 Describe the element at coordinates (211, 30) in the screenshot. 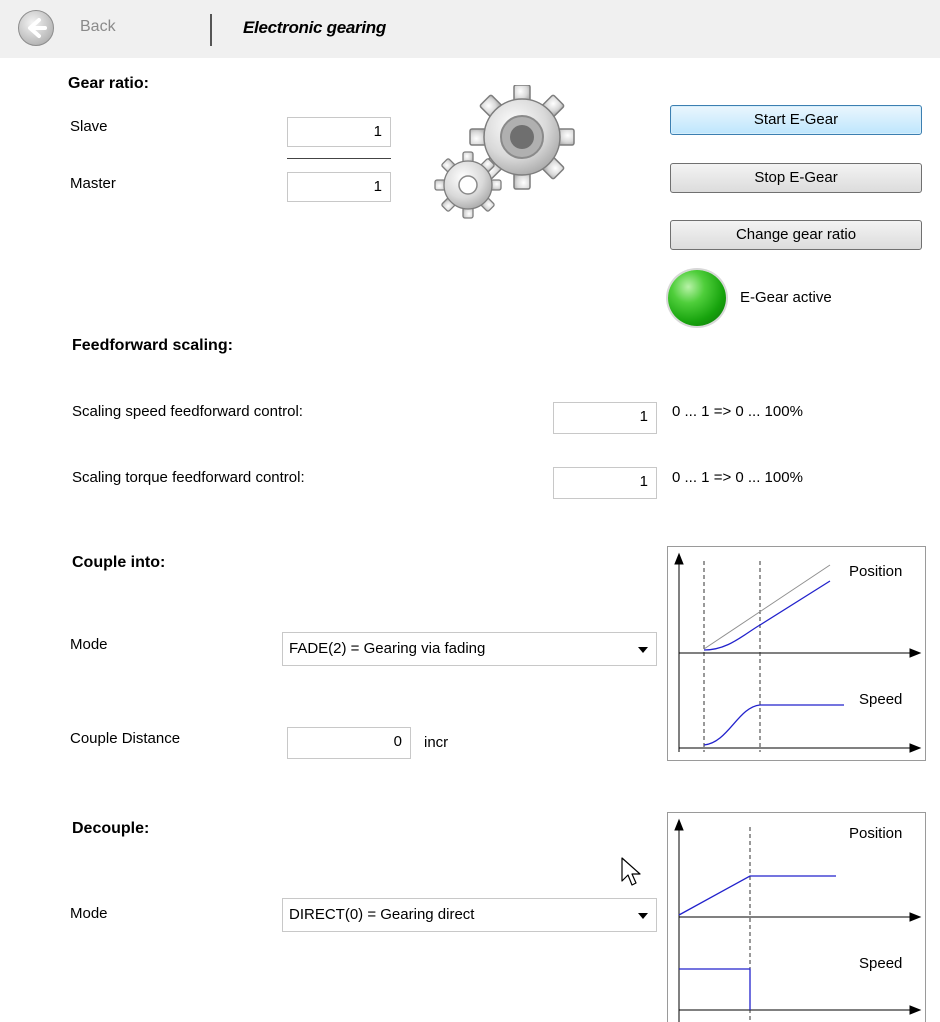

I see `title-separator` at that location.